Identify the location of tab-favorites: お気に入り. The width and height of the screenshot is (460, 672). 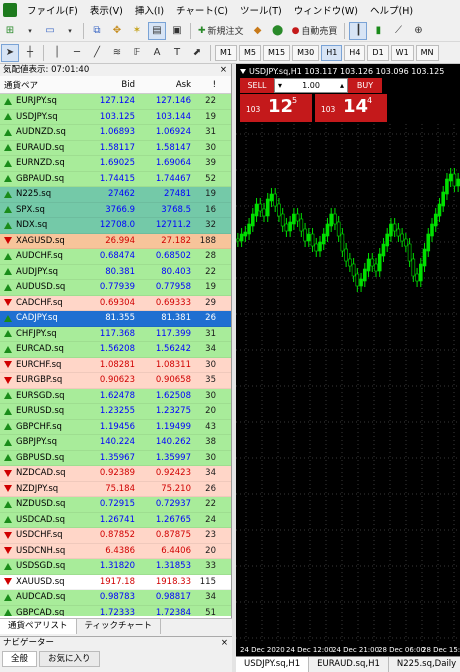
(69, 659).